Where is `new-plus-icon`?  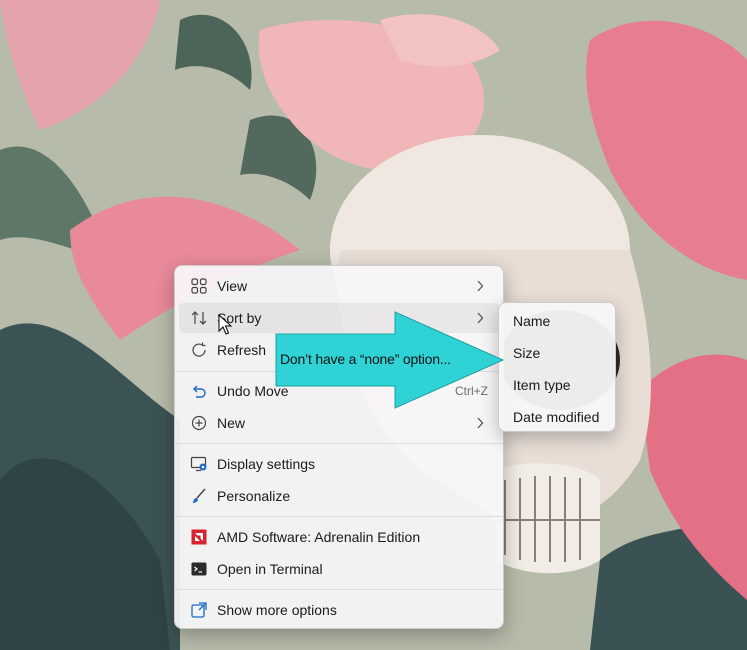
new-plus-icon is located at coordinates (199, 423).